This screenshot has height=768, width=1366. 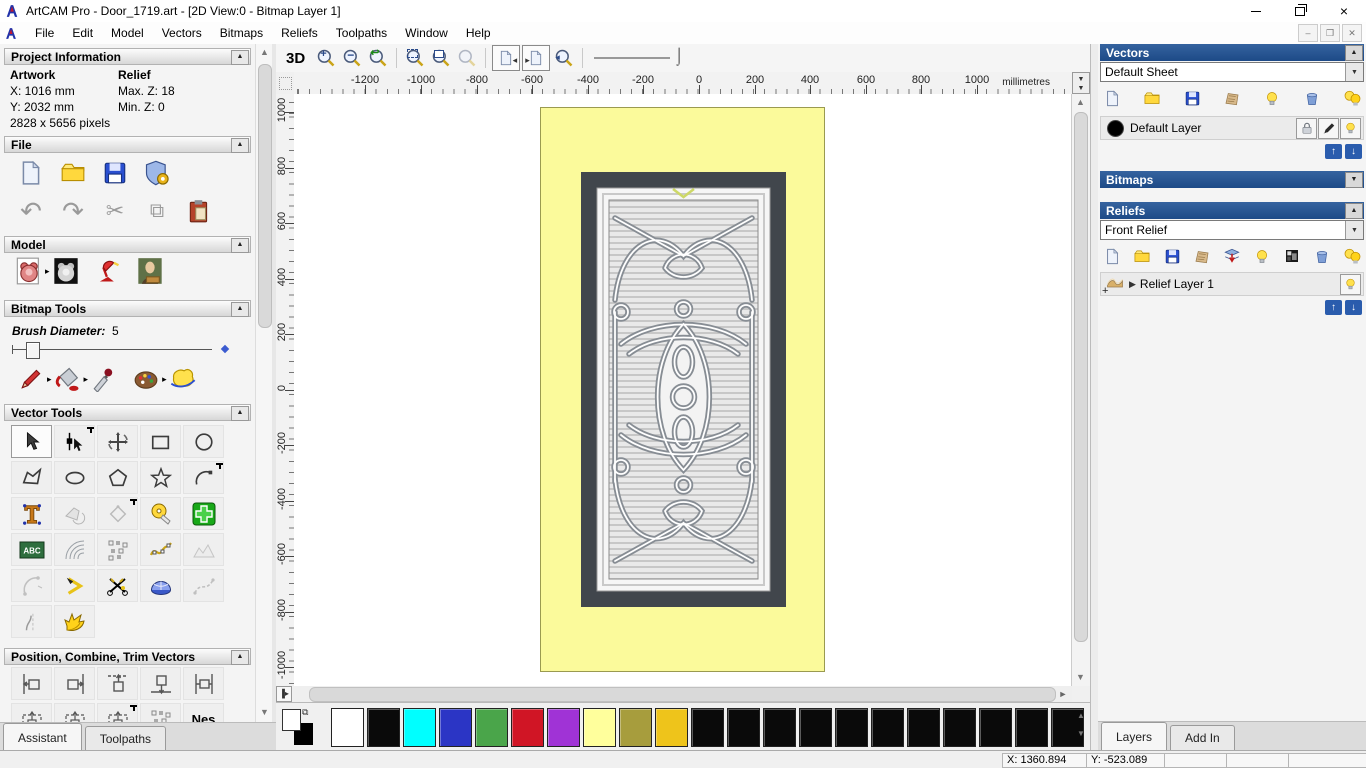 I want to click on new-relief-layer-button, so click(x=1112, y=256).